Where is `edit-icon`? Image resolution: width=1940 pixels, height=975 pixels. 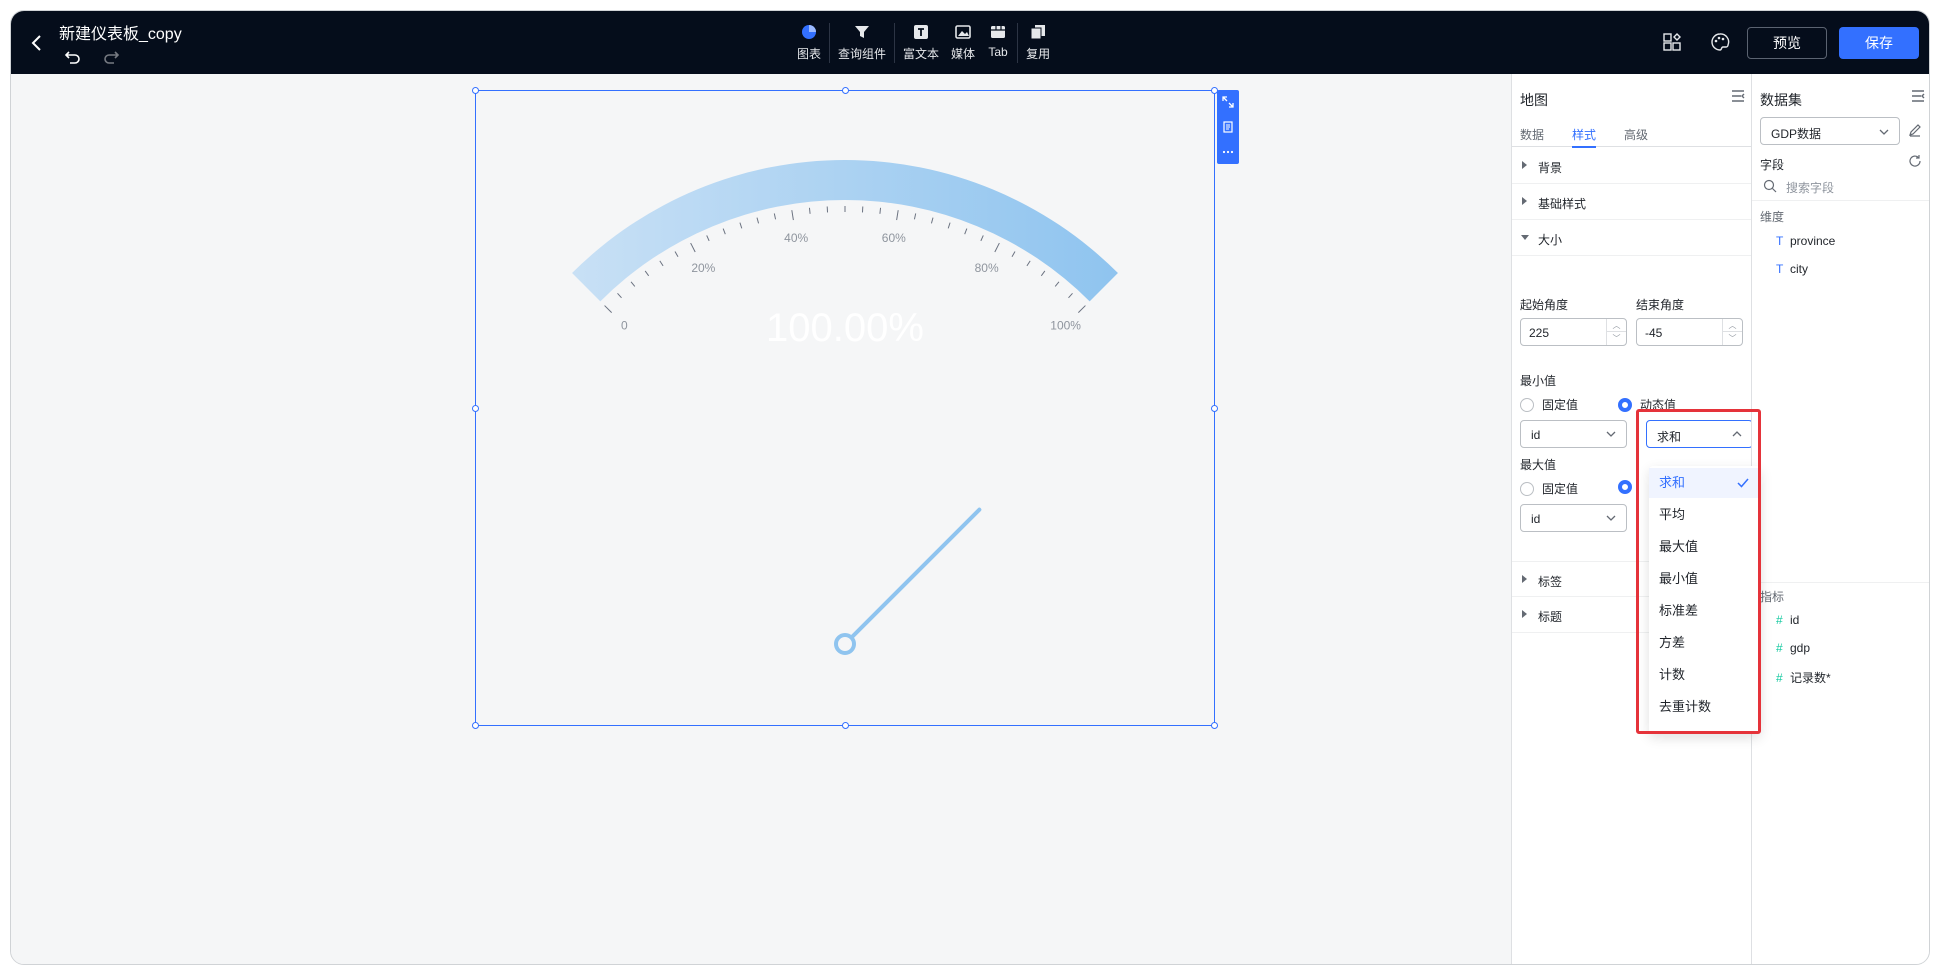
edit-icon is located at coordinates (1915, 130).